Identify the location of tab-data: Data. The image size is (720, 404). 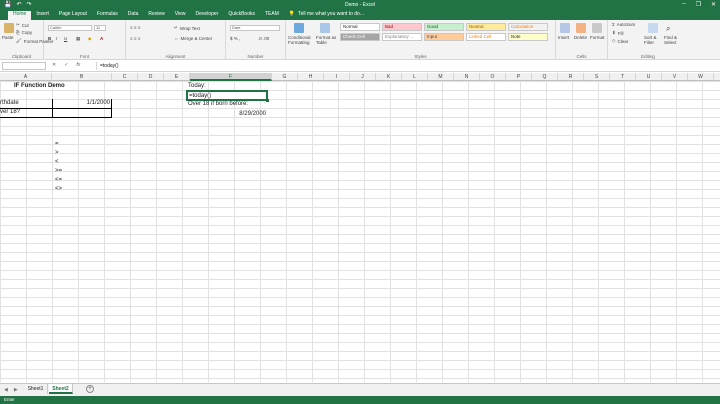
(133, 15).